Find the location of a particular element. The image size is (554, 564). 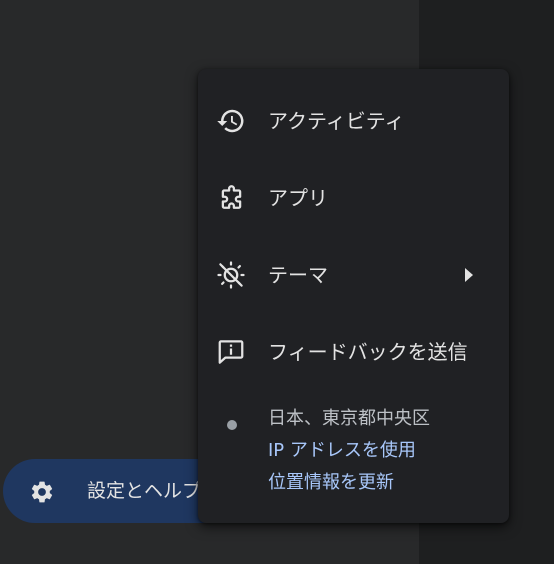

menu-item-activity: アクティビティ is located at coordinates (353, 120).